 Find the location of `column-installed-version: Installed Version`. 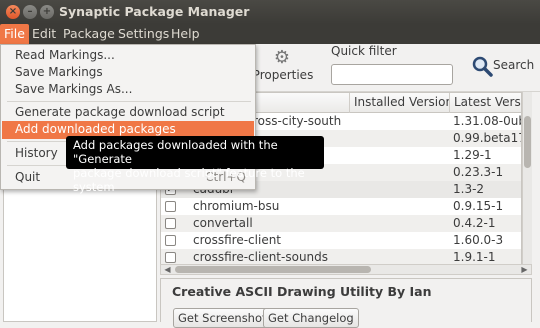

column-installed-version: Installed Version is located at coordinates (399, 103).